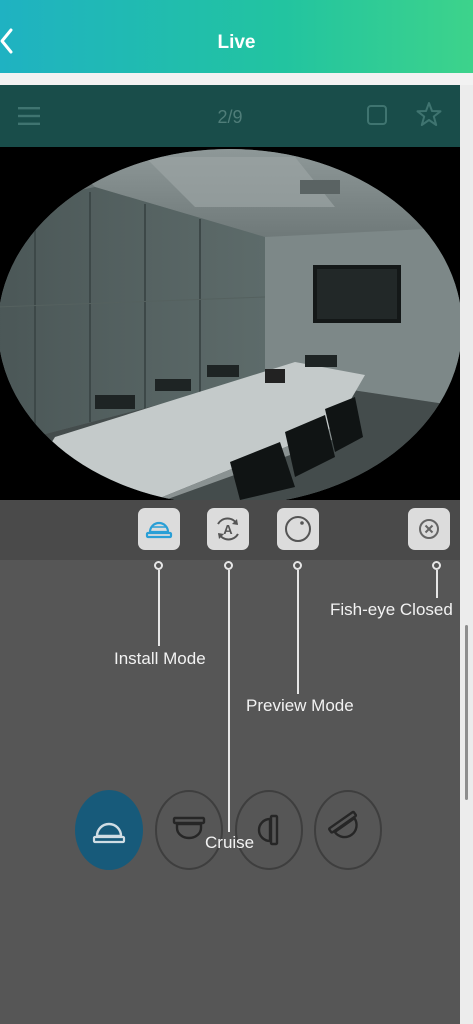  I want to click on cruise-label: Cruise, so click(230, 842).